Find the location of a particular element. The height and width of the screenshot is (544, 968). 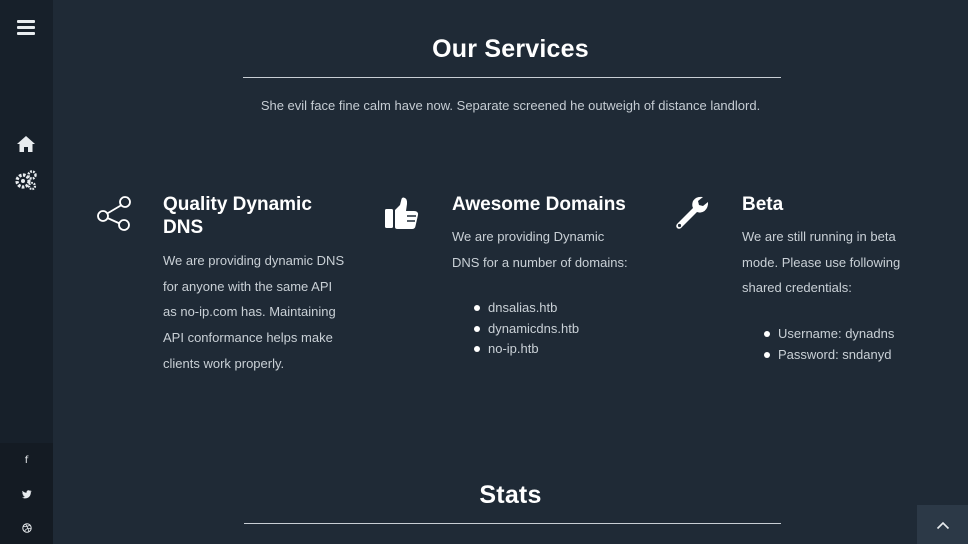

scroll-to-top-button is located at coordinates (942, 524).